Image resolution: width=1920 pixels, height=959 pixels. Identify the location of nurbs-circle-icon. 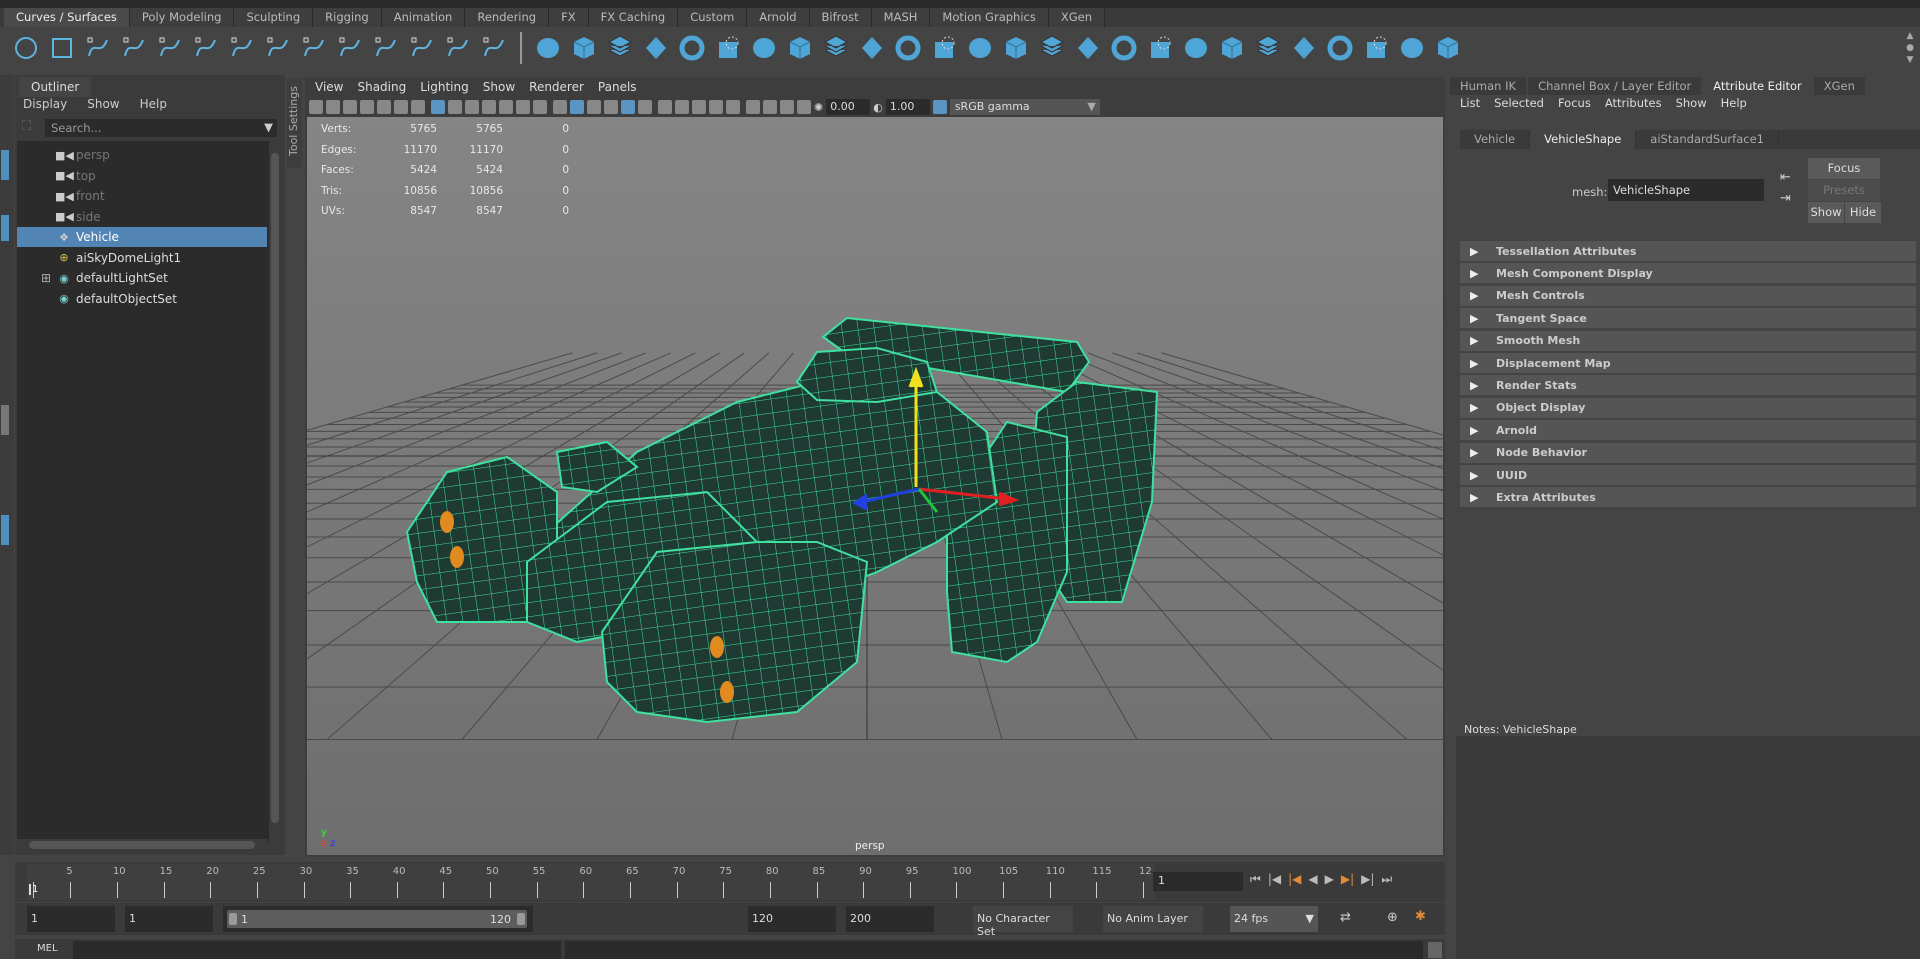
(26, 48).